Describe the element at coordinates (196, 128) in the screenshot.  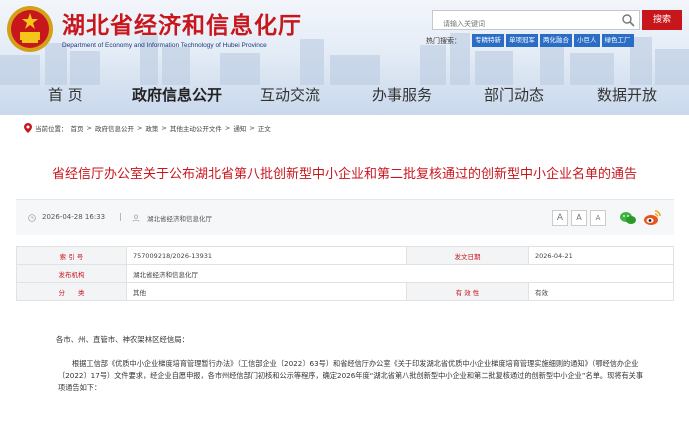
I see `breadcrumb-item: 其他主动公开文件` at that location.